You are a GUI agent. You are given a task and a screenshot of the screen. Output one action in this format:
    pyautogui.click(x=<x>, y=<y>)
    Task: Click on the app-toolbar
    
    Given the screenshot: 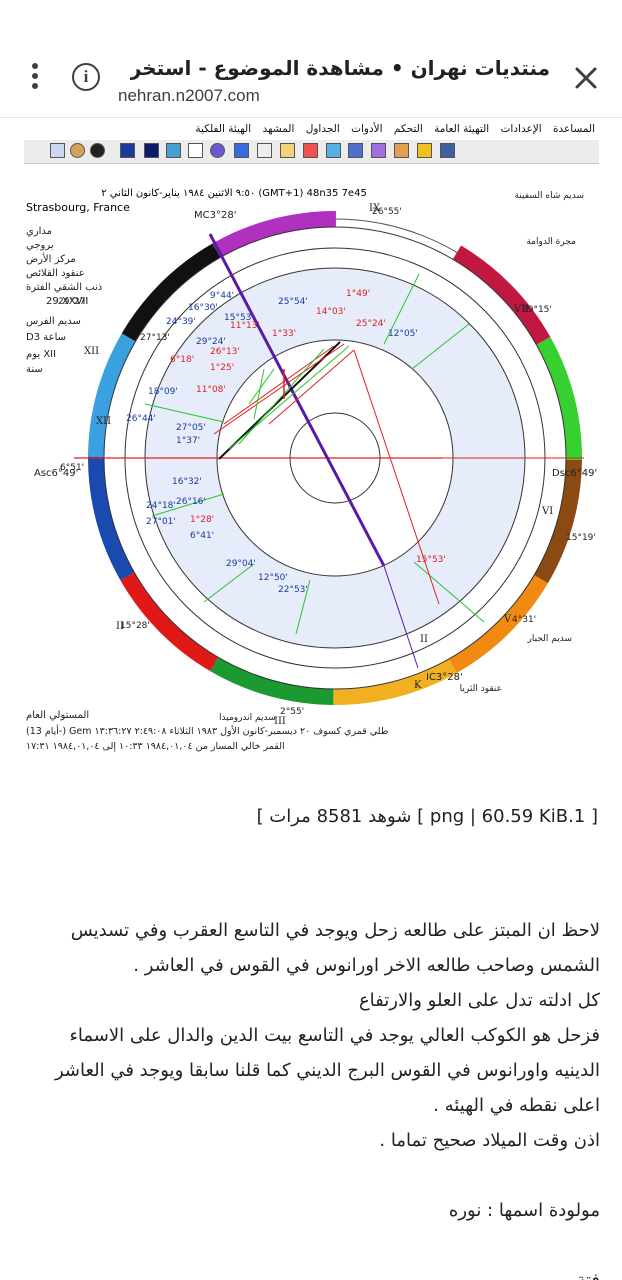 What is the action you would take?
    pyautogui.click(x=311, y=152)
    